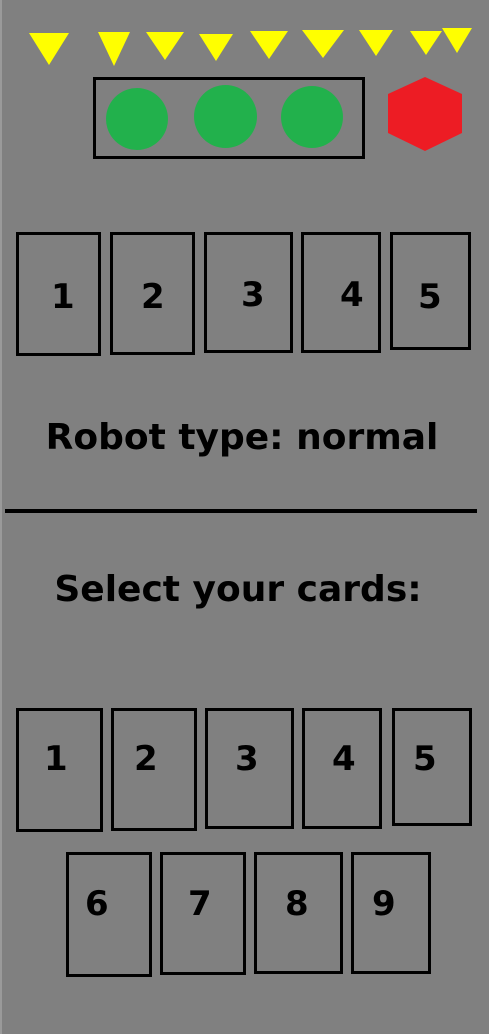 This screenshot has height=1034, width=489. What do you see at coordinates (238, 589) in the screenshot?
I see `select-cards-heading: Select your cards:` at bounding box center [238, 589].